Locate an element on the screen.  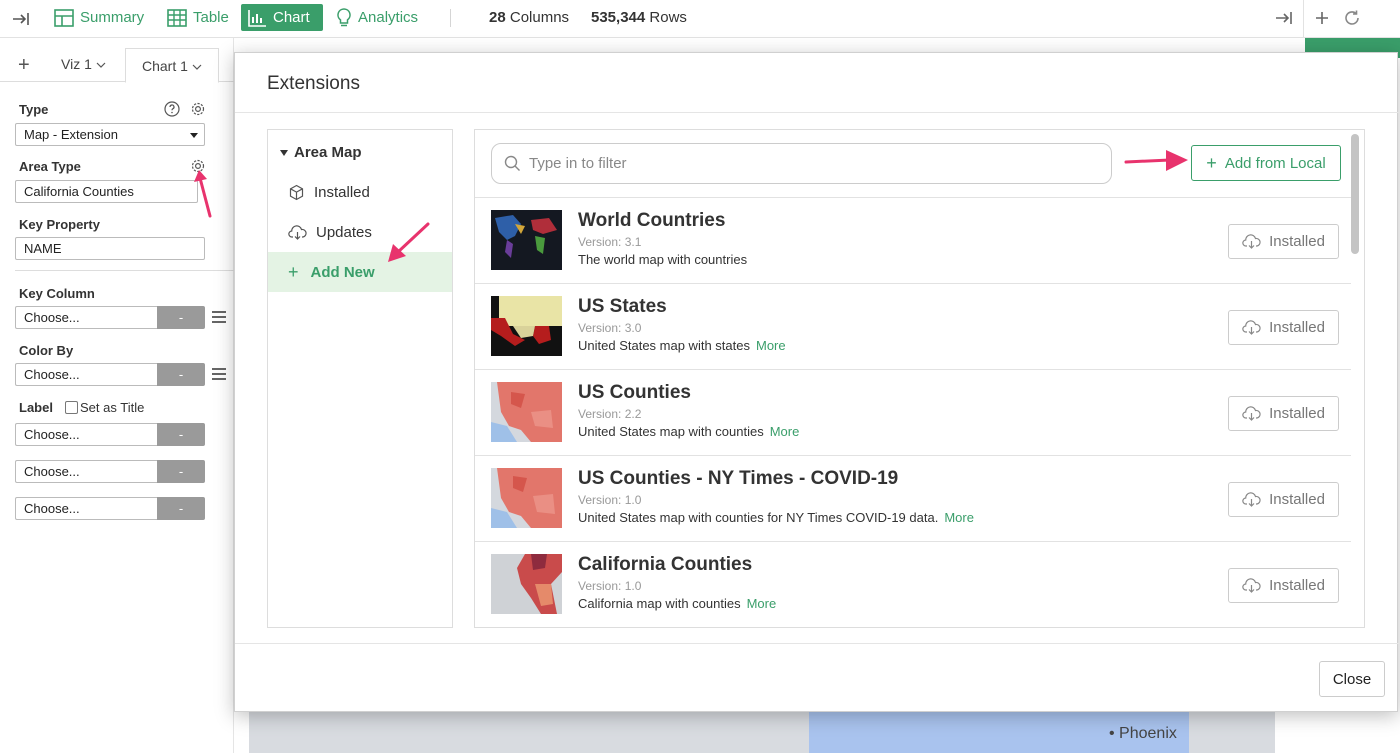
add-viz-icon: + is located at coordinates (24, 65).